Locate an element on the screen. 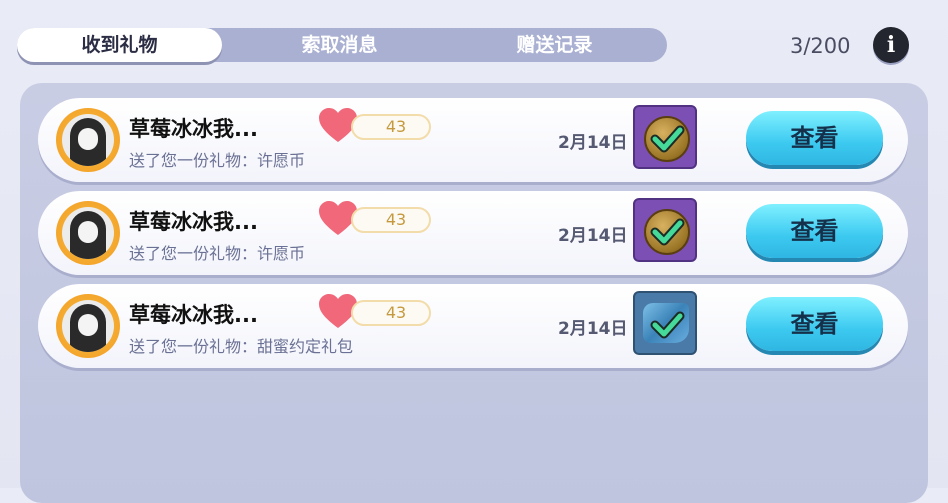 The image size is (948, 503). sweet-promise-pack-icon is located at coordinates (665, 323).